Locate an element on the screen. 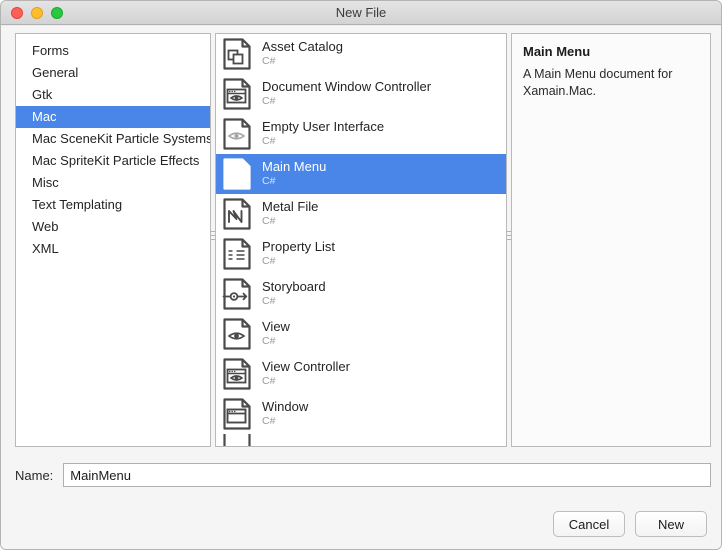  template-item-partial is located at coordinates (361, 440).